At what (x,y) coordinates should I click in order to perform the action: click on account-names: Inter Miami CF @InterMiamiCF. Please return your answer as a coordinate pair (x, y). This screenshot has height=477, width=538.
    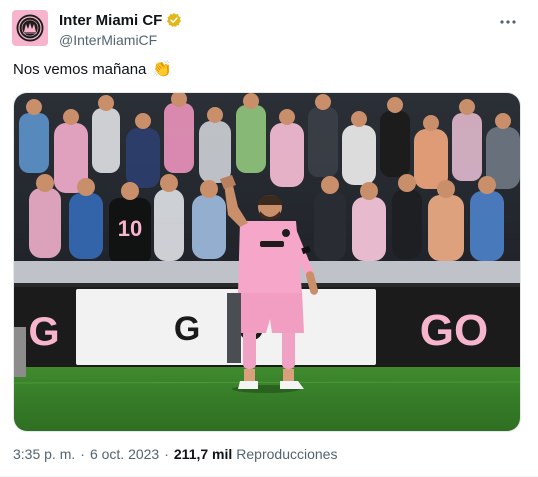
    Looking at the image, I should click on (120, 29).